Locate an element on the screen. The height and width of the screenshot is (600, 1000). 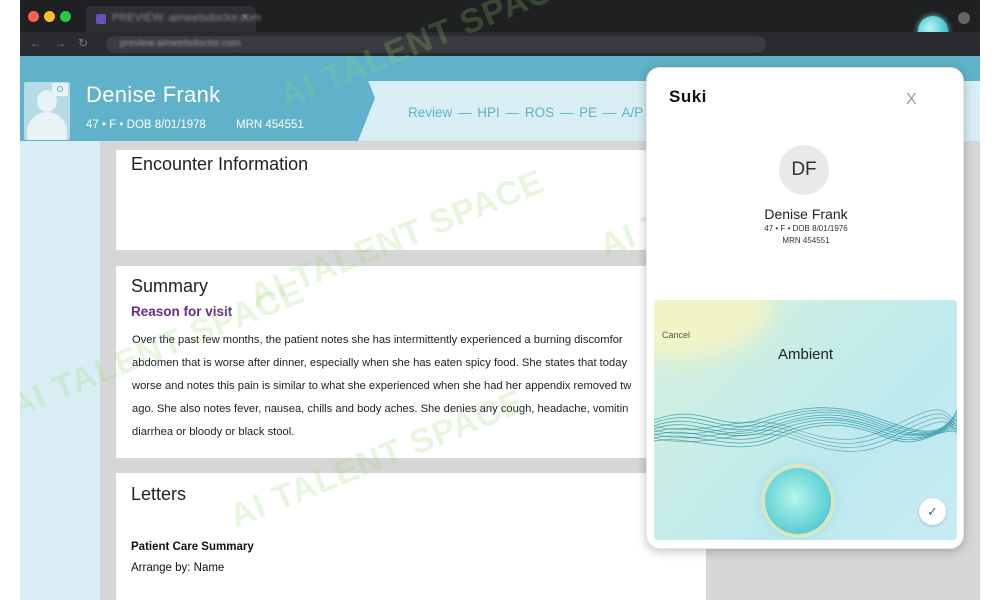
suki-patient-name: Denise Frank is located at coordinates (806, 214).